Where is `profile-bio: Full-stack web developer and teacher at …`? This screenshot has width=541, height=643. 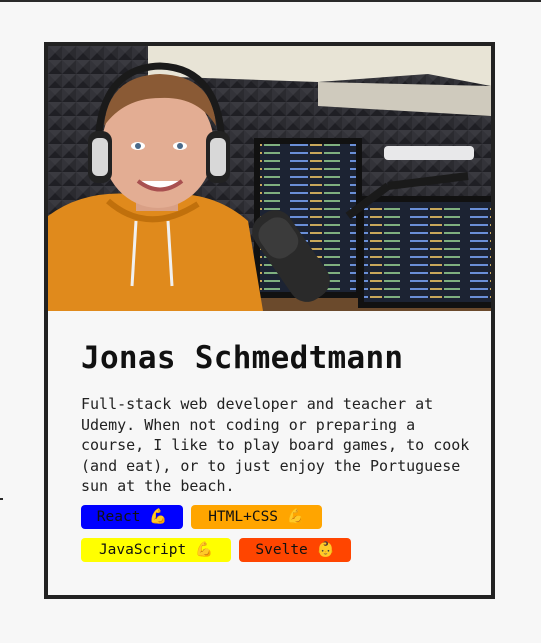
profile-bio: Full-stack web developer and teacher at … is located at coordinates (275, 445).